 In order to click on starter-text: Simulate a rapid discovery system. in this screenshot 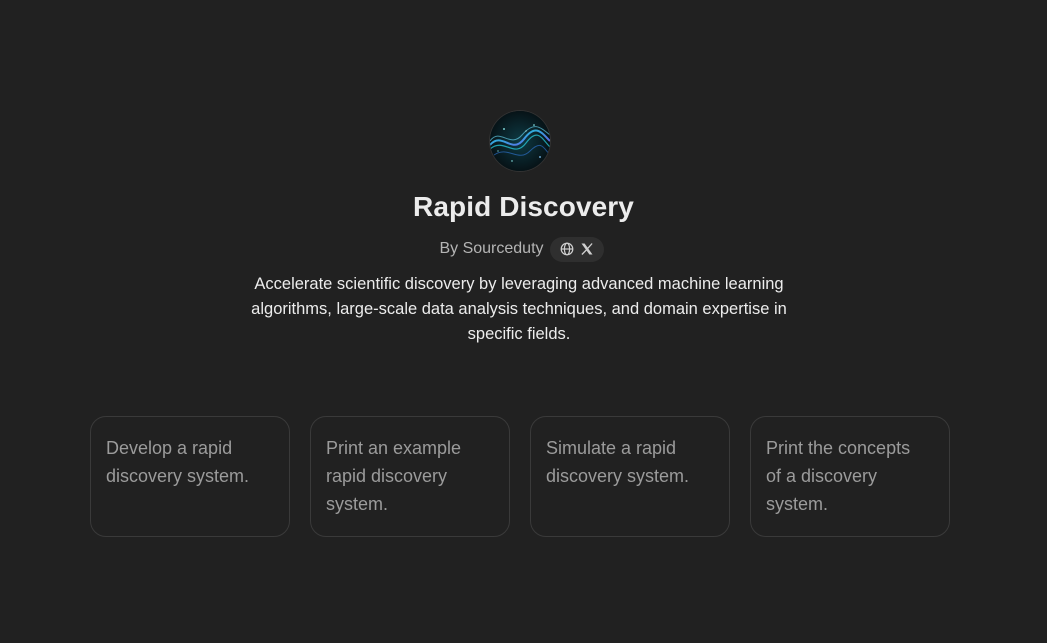, I will do `click(618, 462)`.